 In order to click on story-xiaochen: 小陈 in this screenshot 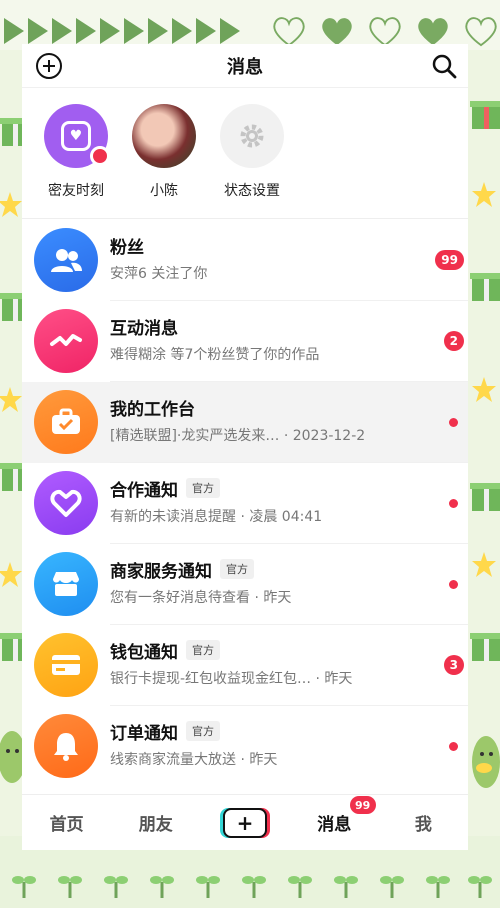, I will do `click(164, 159)`.